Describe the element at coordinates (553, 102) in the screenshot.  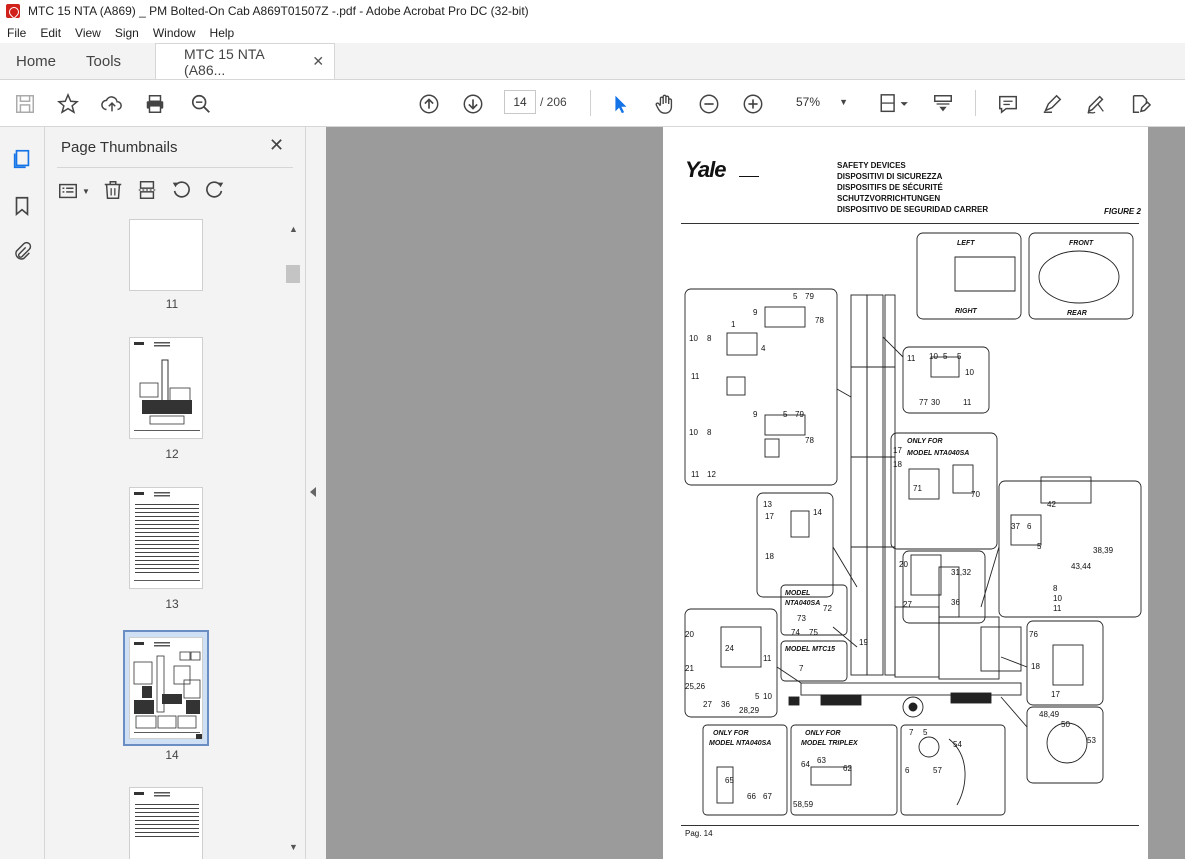
I see `page-total-label: / 206` at that location.